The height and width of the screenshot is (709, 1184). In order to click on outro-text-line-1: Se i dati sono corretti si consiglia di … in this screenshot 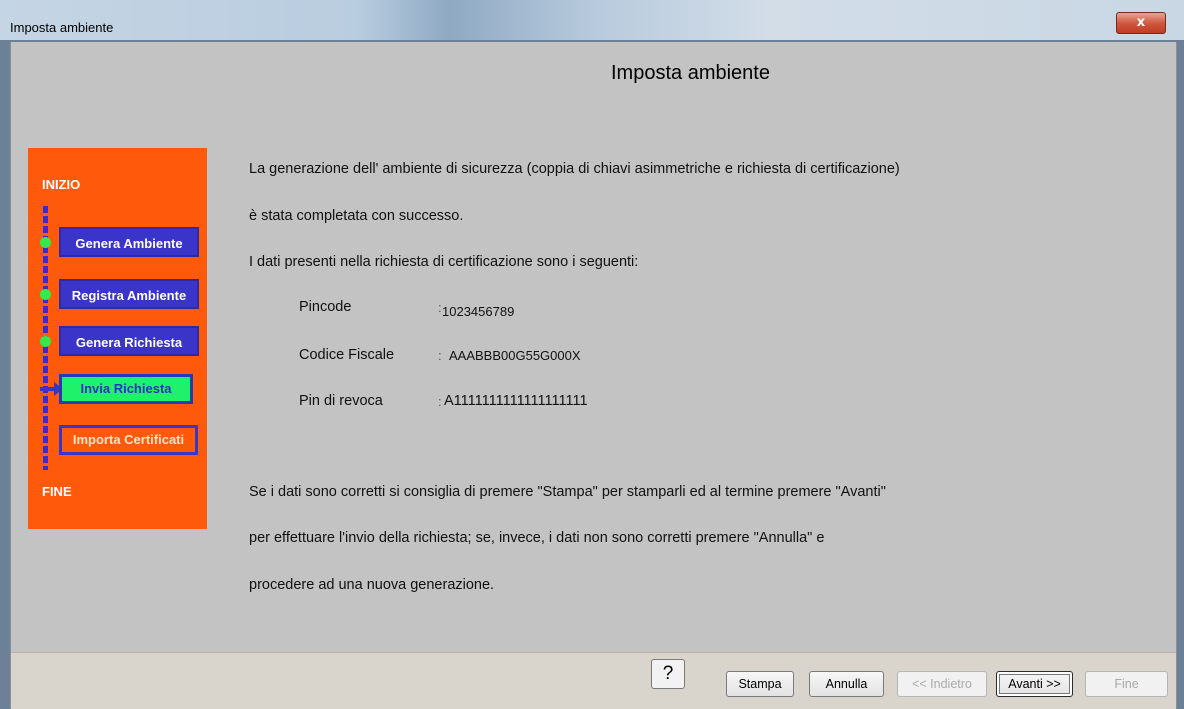, I will do `click(567, 492)`.